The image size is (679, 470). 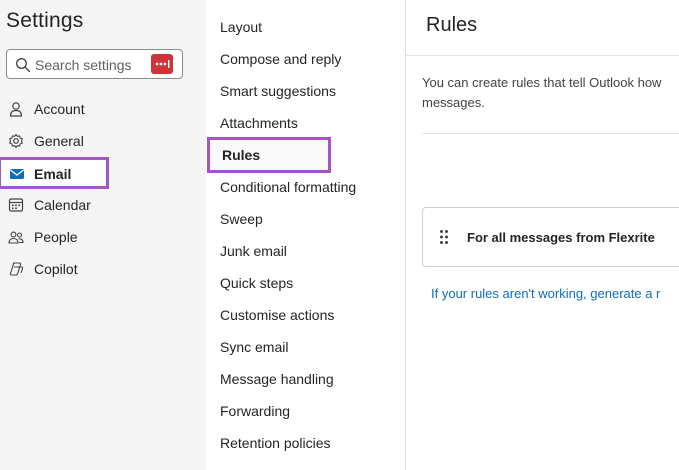 I want to click on drag-handle-icon, so click(x=444, y=237).